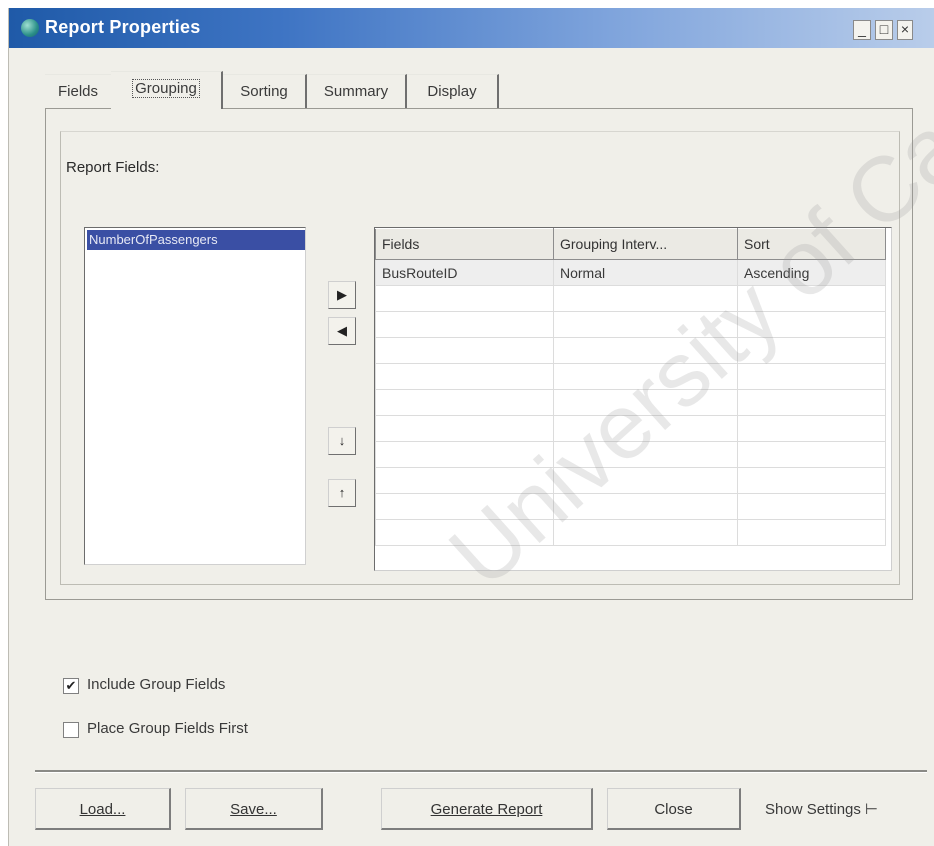  What do you see at coordinates (905, 30) in the screenshot?
I see `close-window-button: ×` at bounding box center [905, 30].